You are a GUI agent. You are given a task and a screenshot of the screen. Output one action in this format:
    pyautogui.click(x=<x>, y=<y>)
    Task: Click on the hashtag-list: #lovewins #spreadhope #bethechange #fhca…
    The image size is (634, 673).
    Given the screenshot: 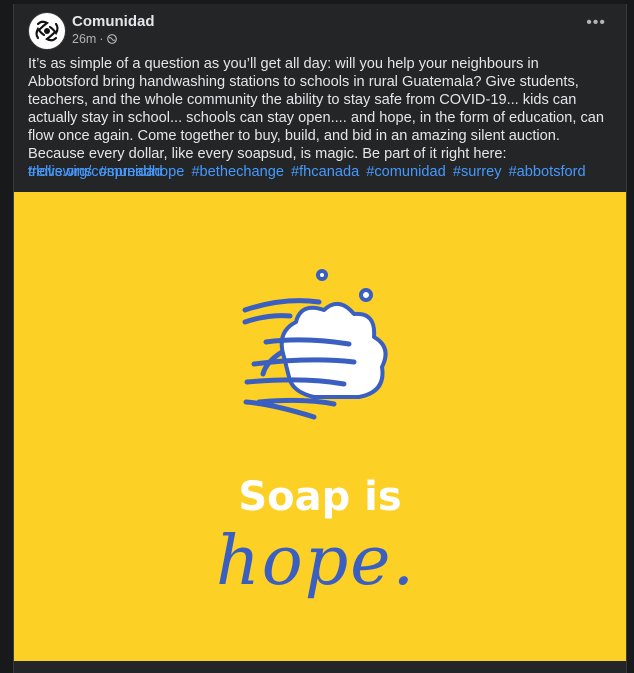 What is the action you would take?
    pyautogui.click(x=320, y=172)
    